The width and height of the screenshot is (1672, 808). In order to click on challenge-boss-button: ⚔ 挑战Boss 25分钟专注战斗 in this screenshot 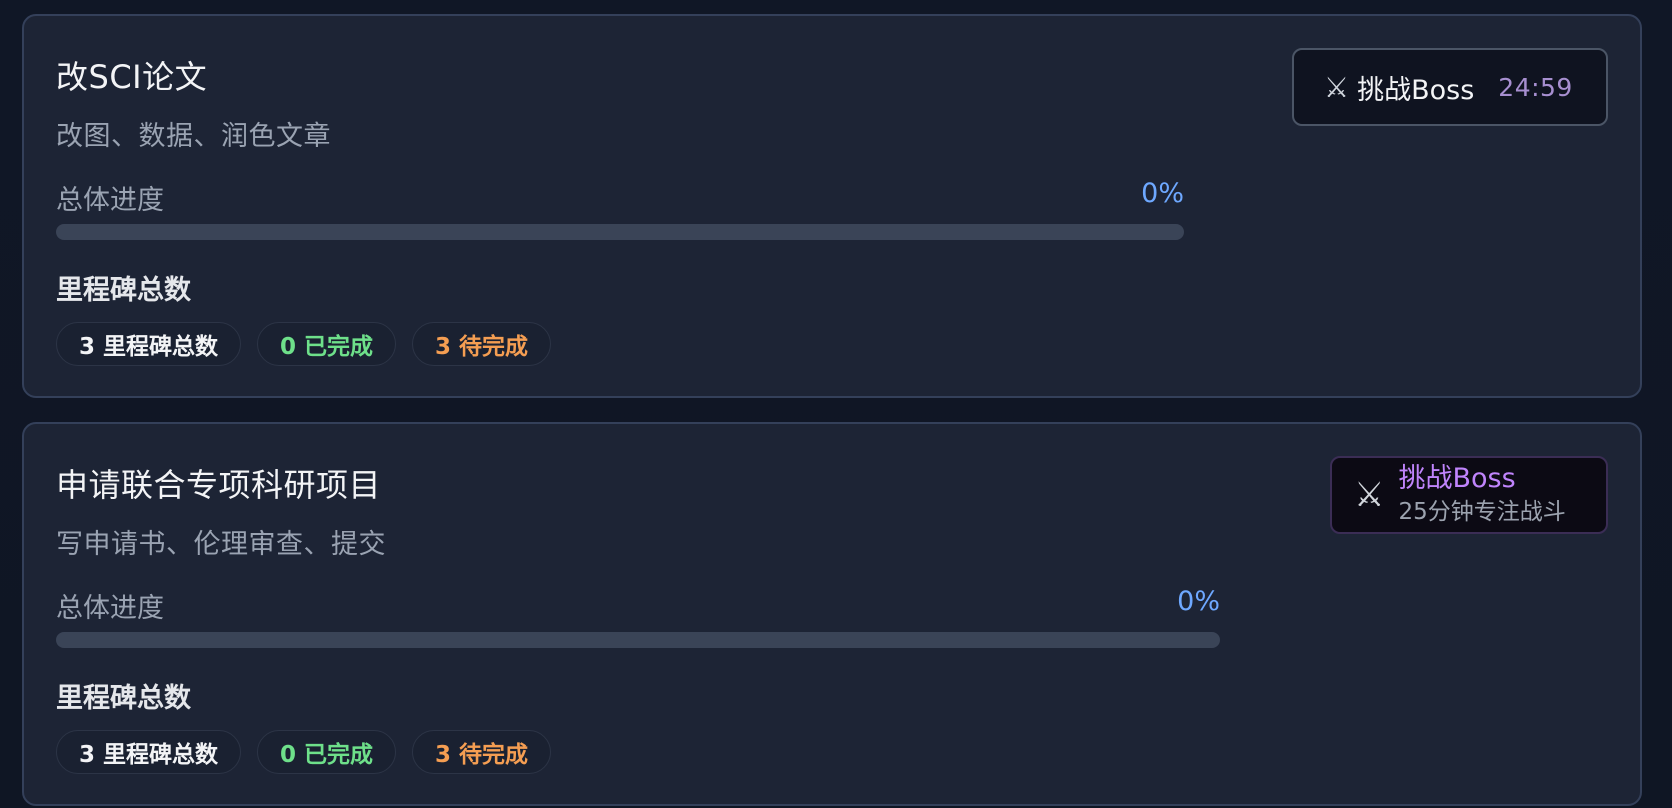, I will do `click(1469, 495)`.